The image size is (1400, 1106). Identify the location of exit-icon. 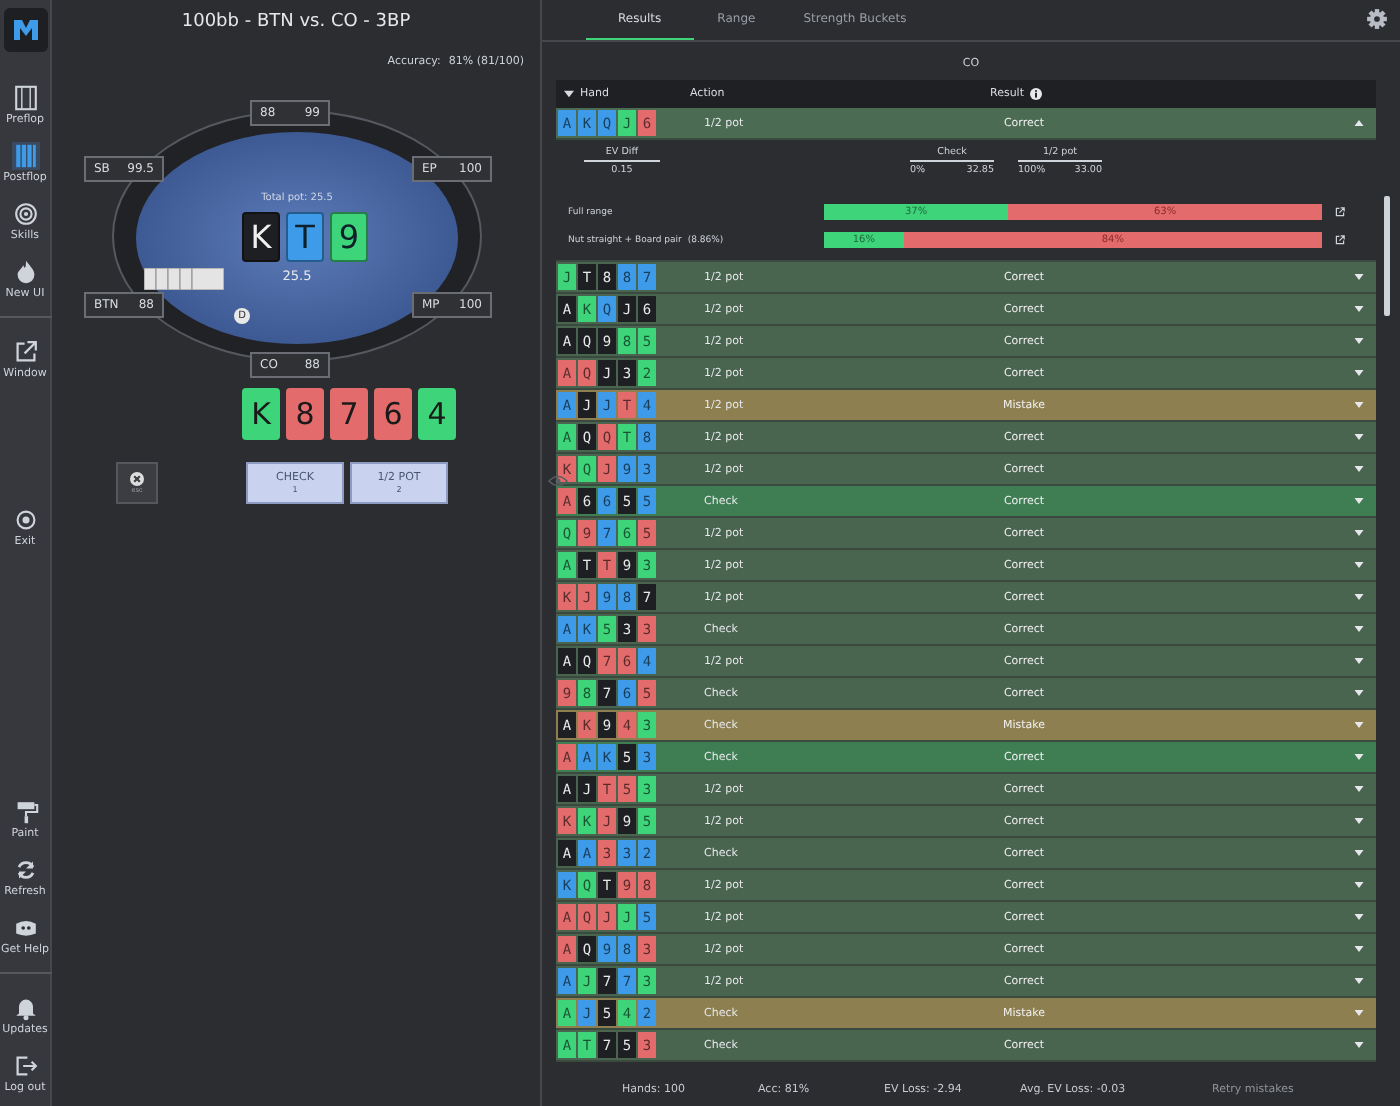
(25, 520).